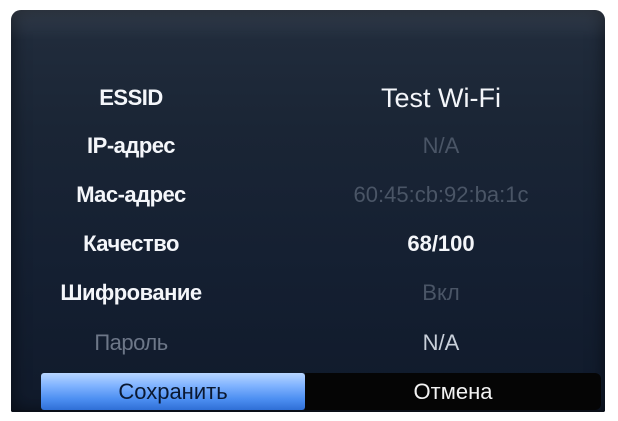 This screenshot has width=618, height=421. I want to click on encryption-row: Шифрование Вкл, so click(308, 293).